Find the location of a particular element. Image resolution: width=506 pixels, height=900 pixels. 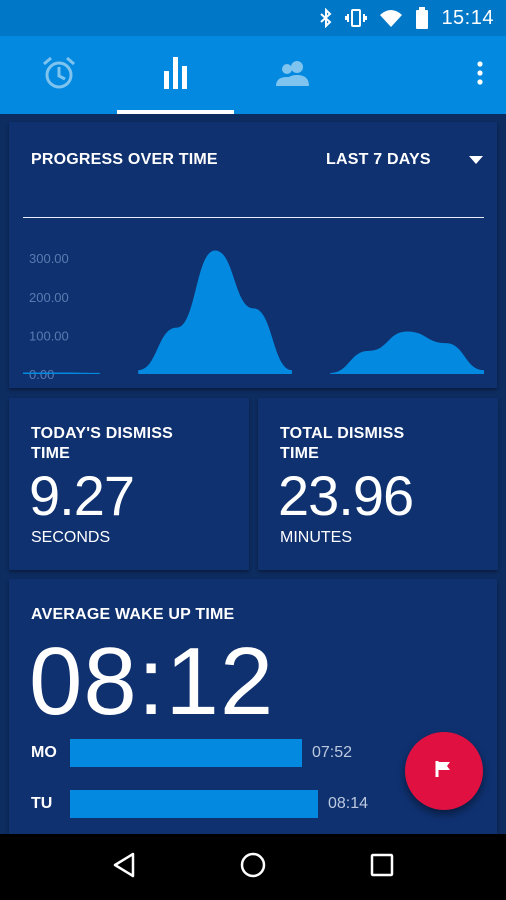

range-dropdown: LAST 7 DAYS is located at coordinates (404, 160).